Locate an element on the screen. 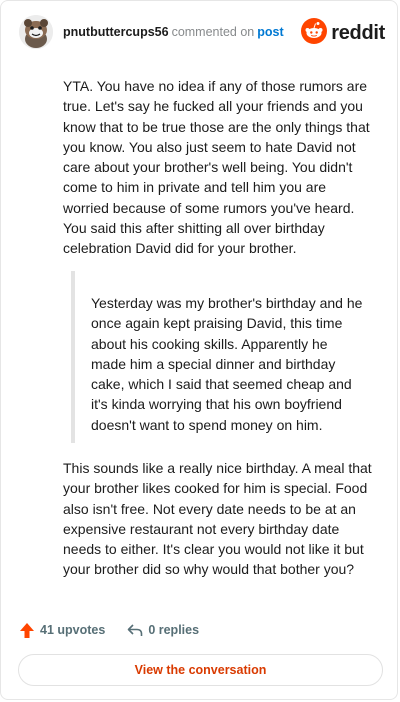 The height and width of the screenshot is (702, 400). reply-button: 0 replies is located at coordinates (163, 630).